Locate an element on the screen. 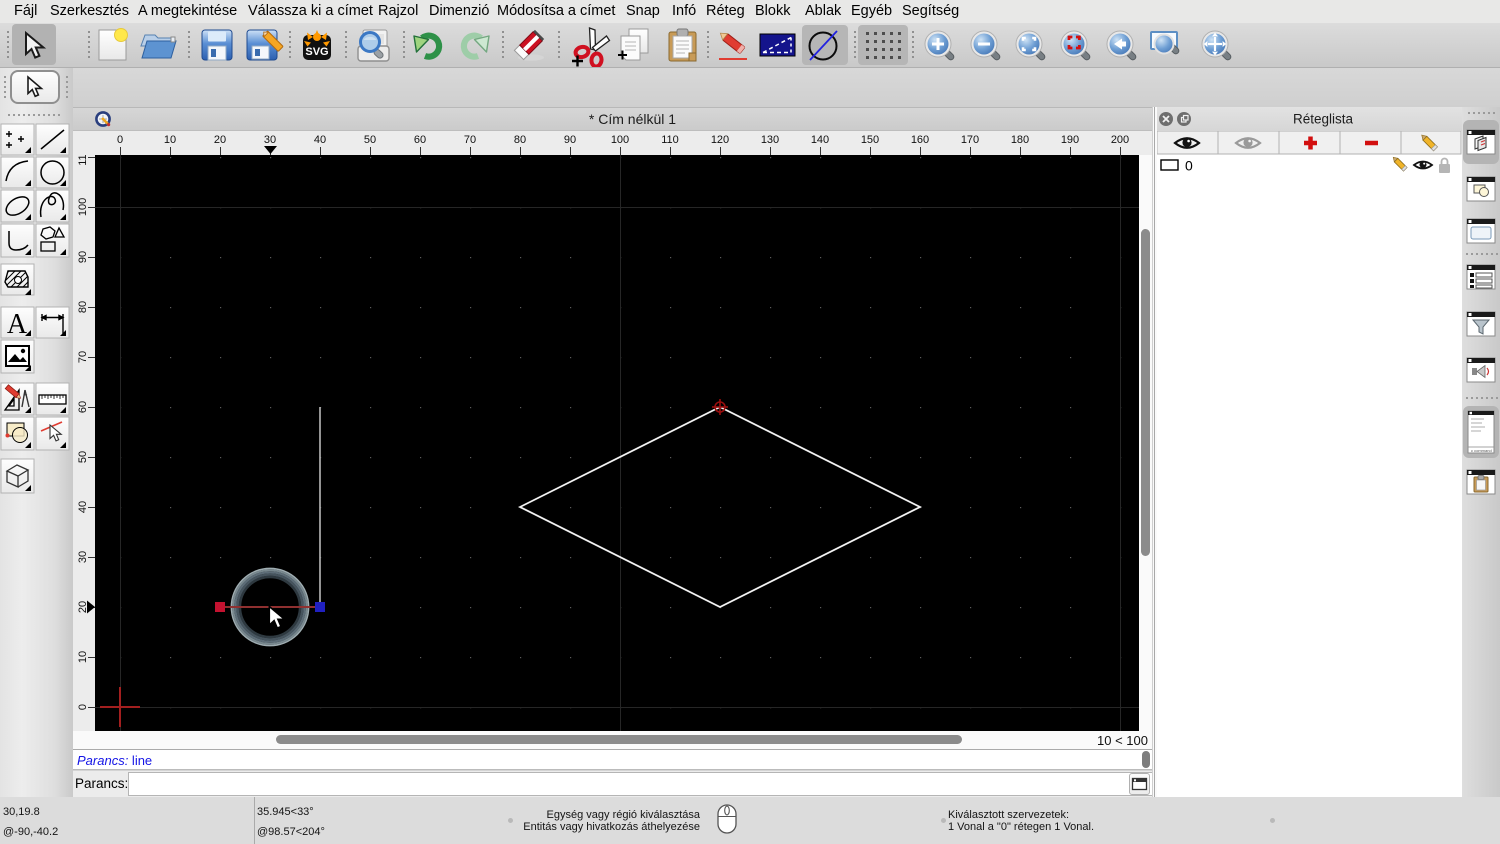 This screenshot has height=844, width=1500. svg-text: SVG is located at coordinates (316, 52).